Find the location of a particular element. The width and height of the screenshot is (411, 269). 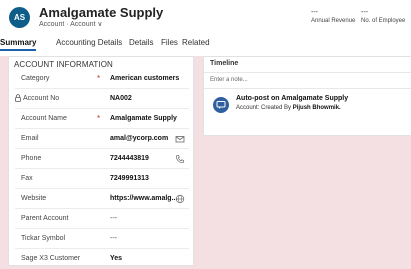

field-category: Category * American customers is located at coordinates (102, 79).